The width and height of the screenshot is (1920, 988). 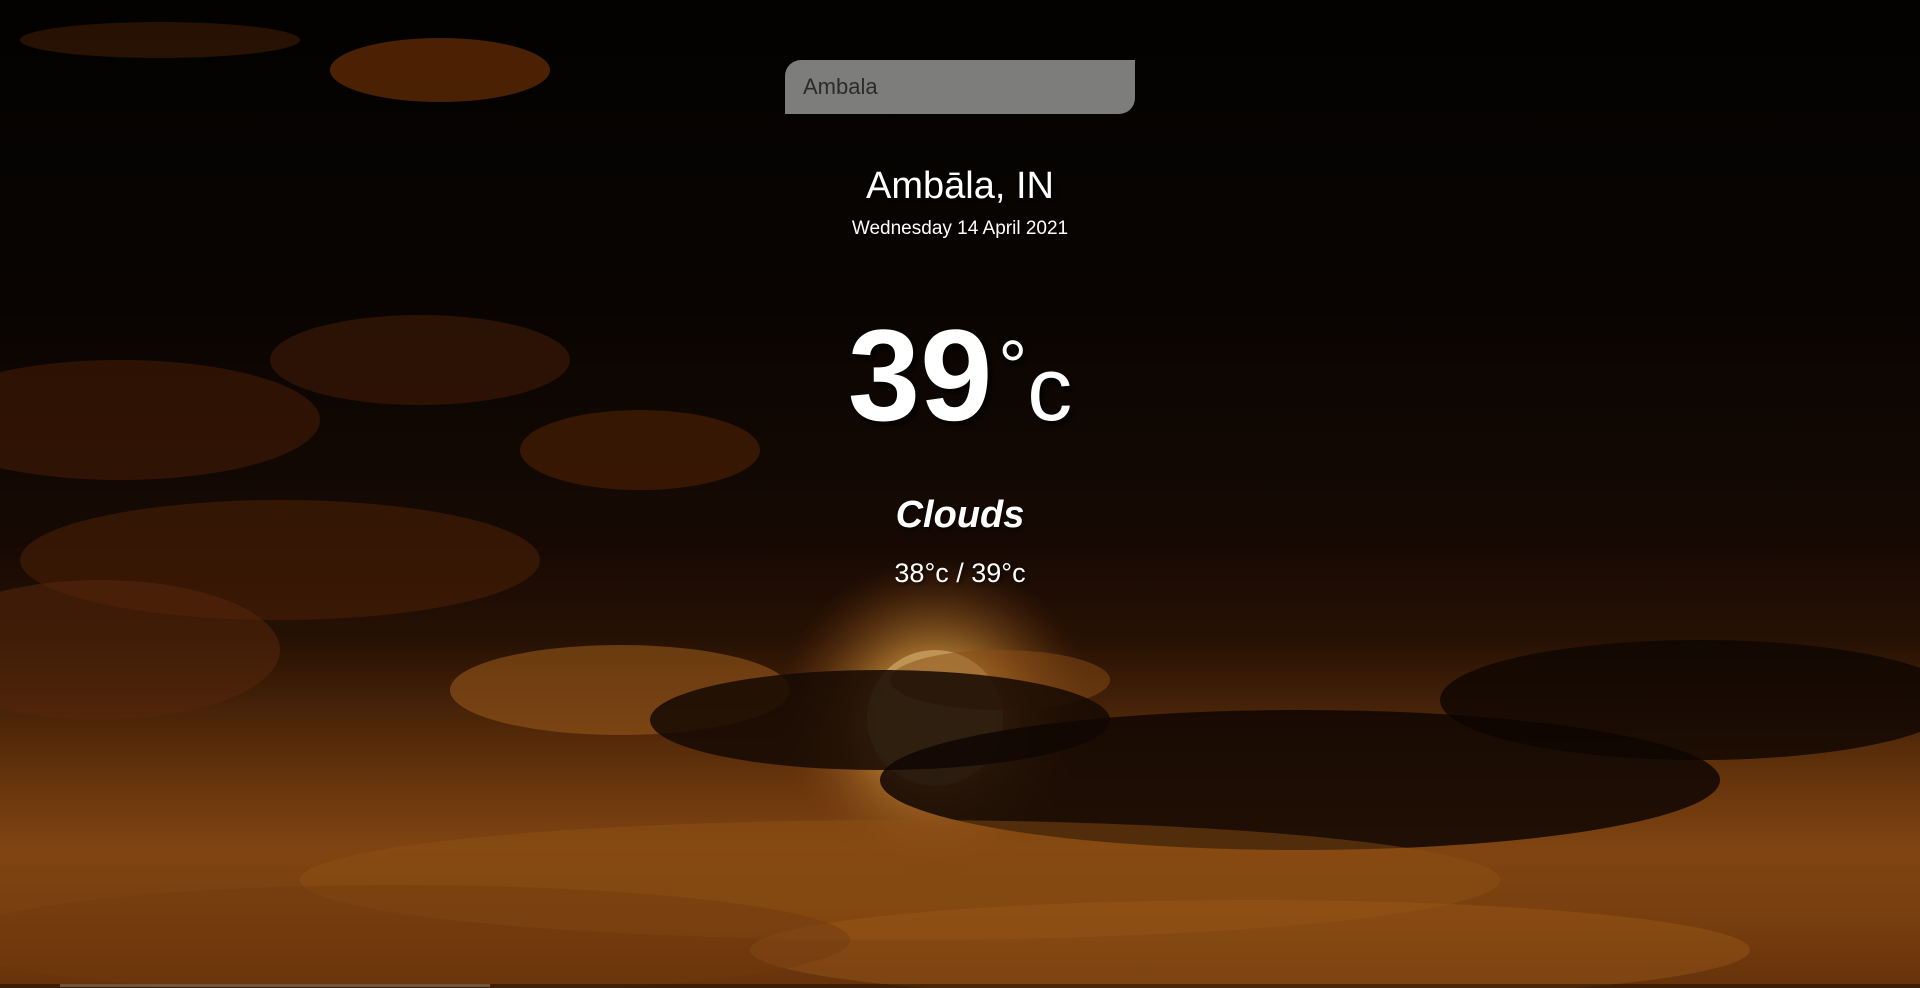 What do you see at coordinates (920, 375) in the screenshot?
I see `temperature-value: 39` at bounding box center [920, 375].